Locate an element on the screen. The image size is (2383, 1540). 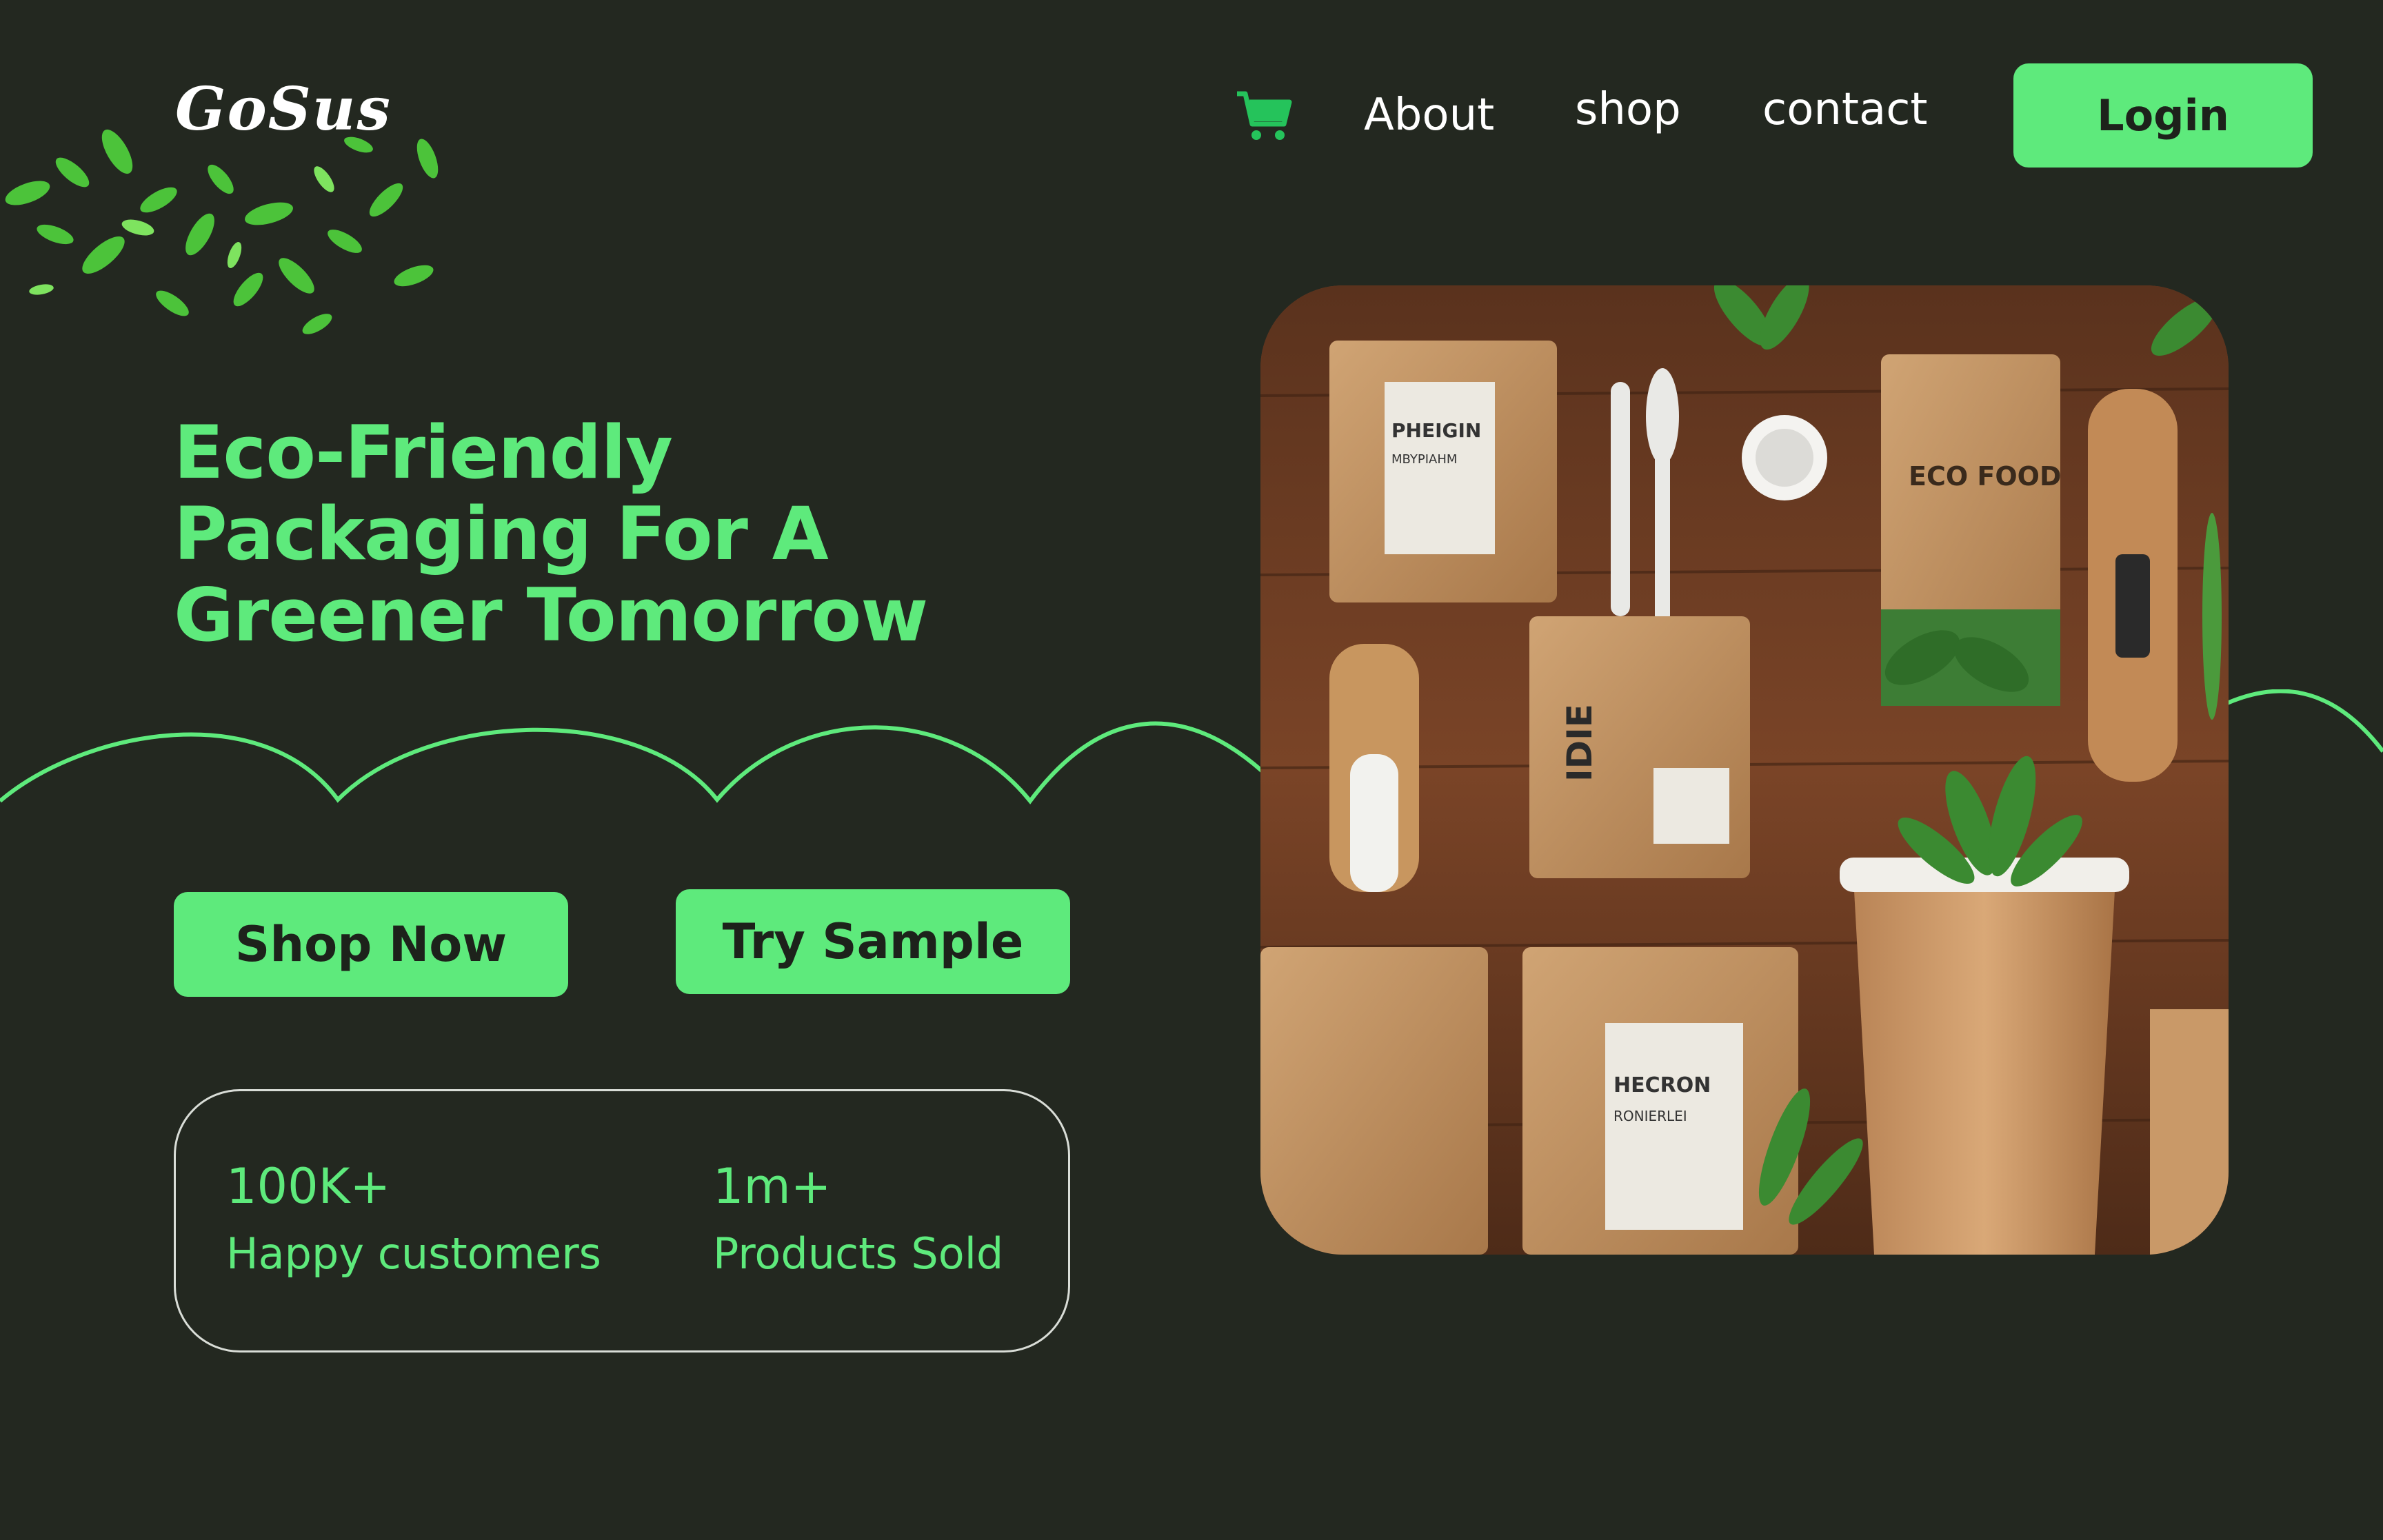
stat-products-label: Products Sold is located at coordinates (858, 1254).